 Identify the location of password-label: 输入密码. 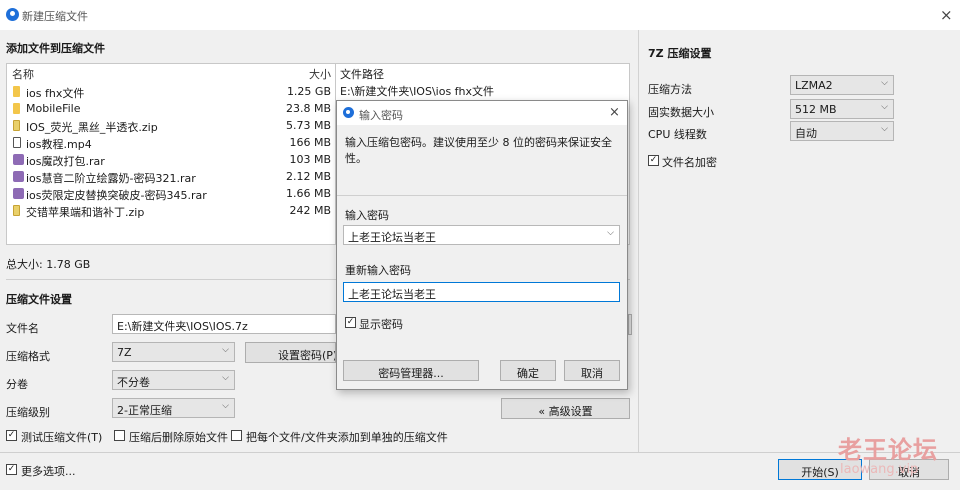
(367, 215).